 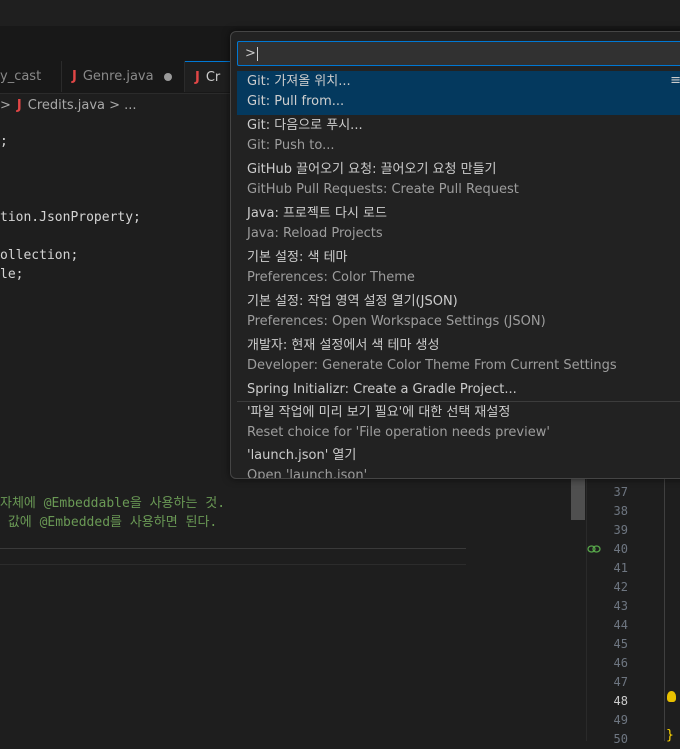 What do you see at coordinates (315, 233) in the screenshot?
I see `command-detail: Java: Reload Projects` at bounding box center [315, 233].